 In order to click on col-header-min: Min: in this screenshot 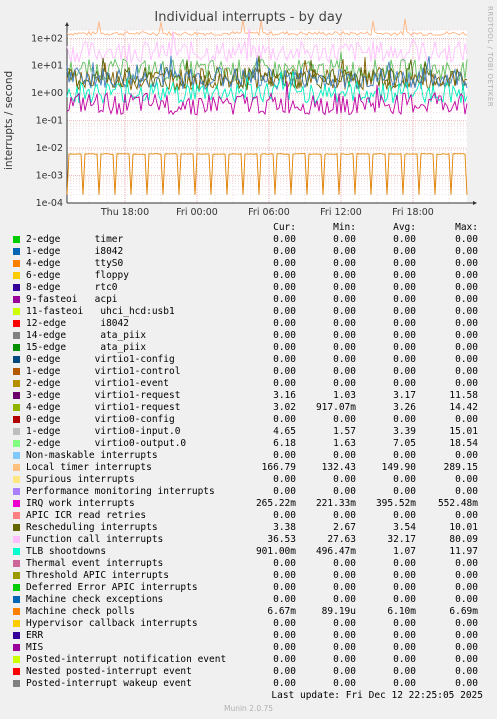, I will do `click(344, 227)`.